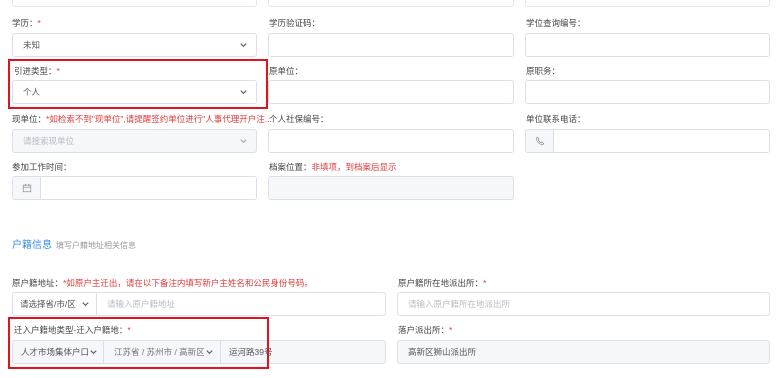 The image size is (777, 378). I want to click on phone-prefix, so click(540, 141).